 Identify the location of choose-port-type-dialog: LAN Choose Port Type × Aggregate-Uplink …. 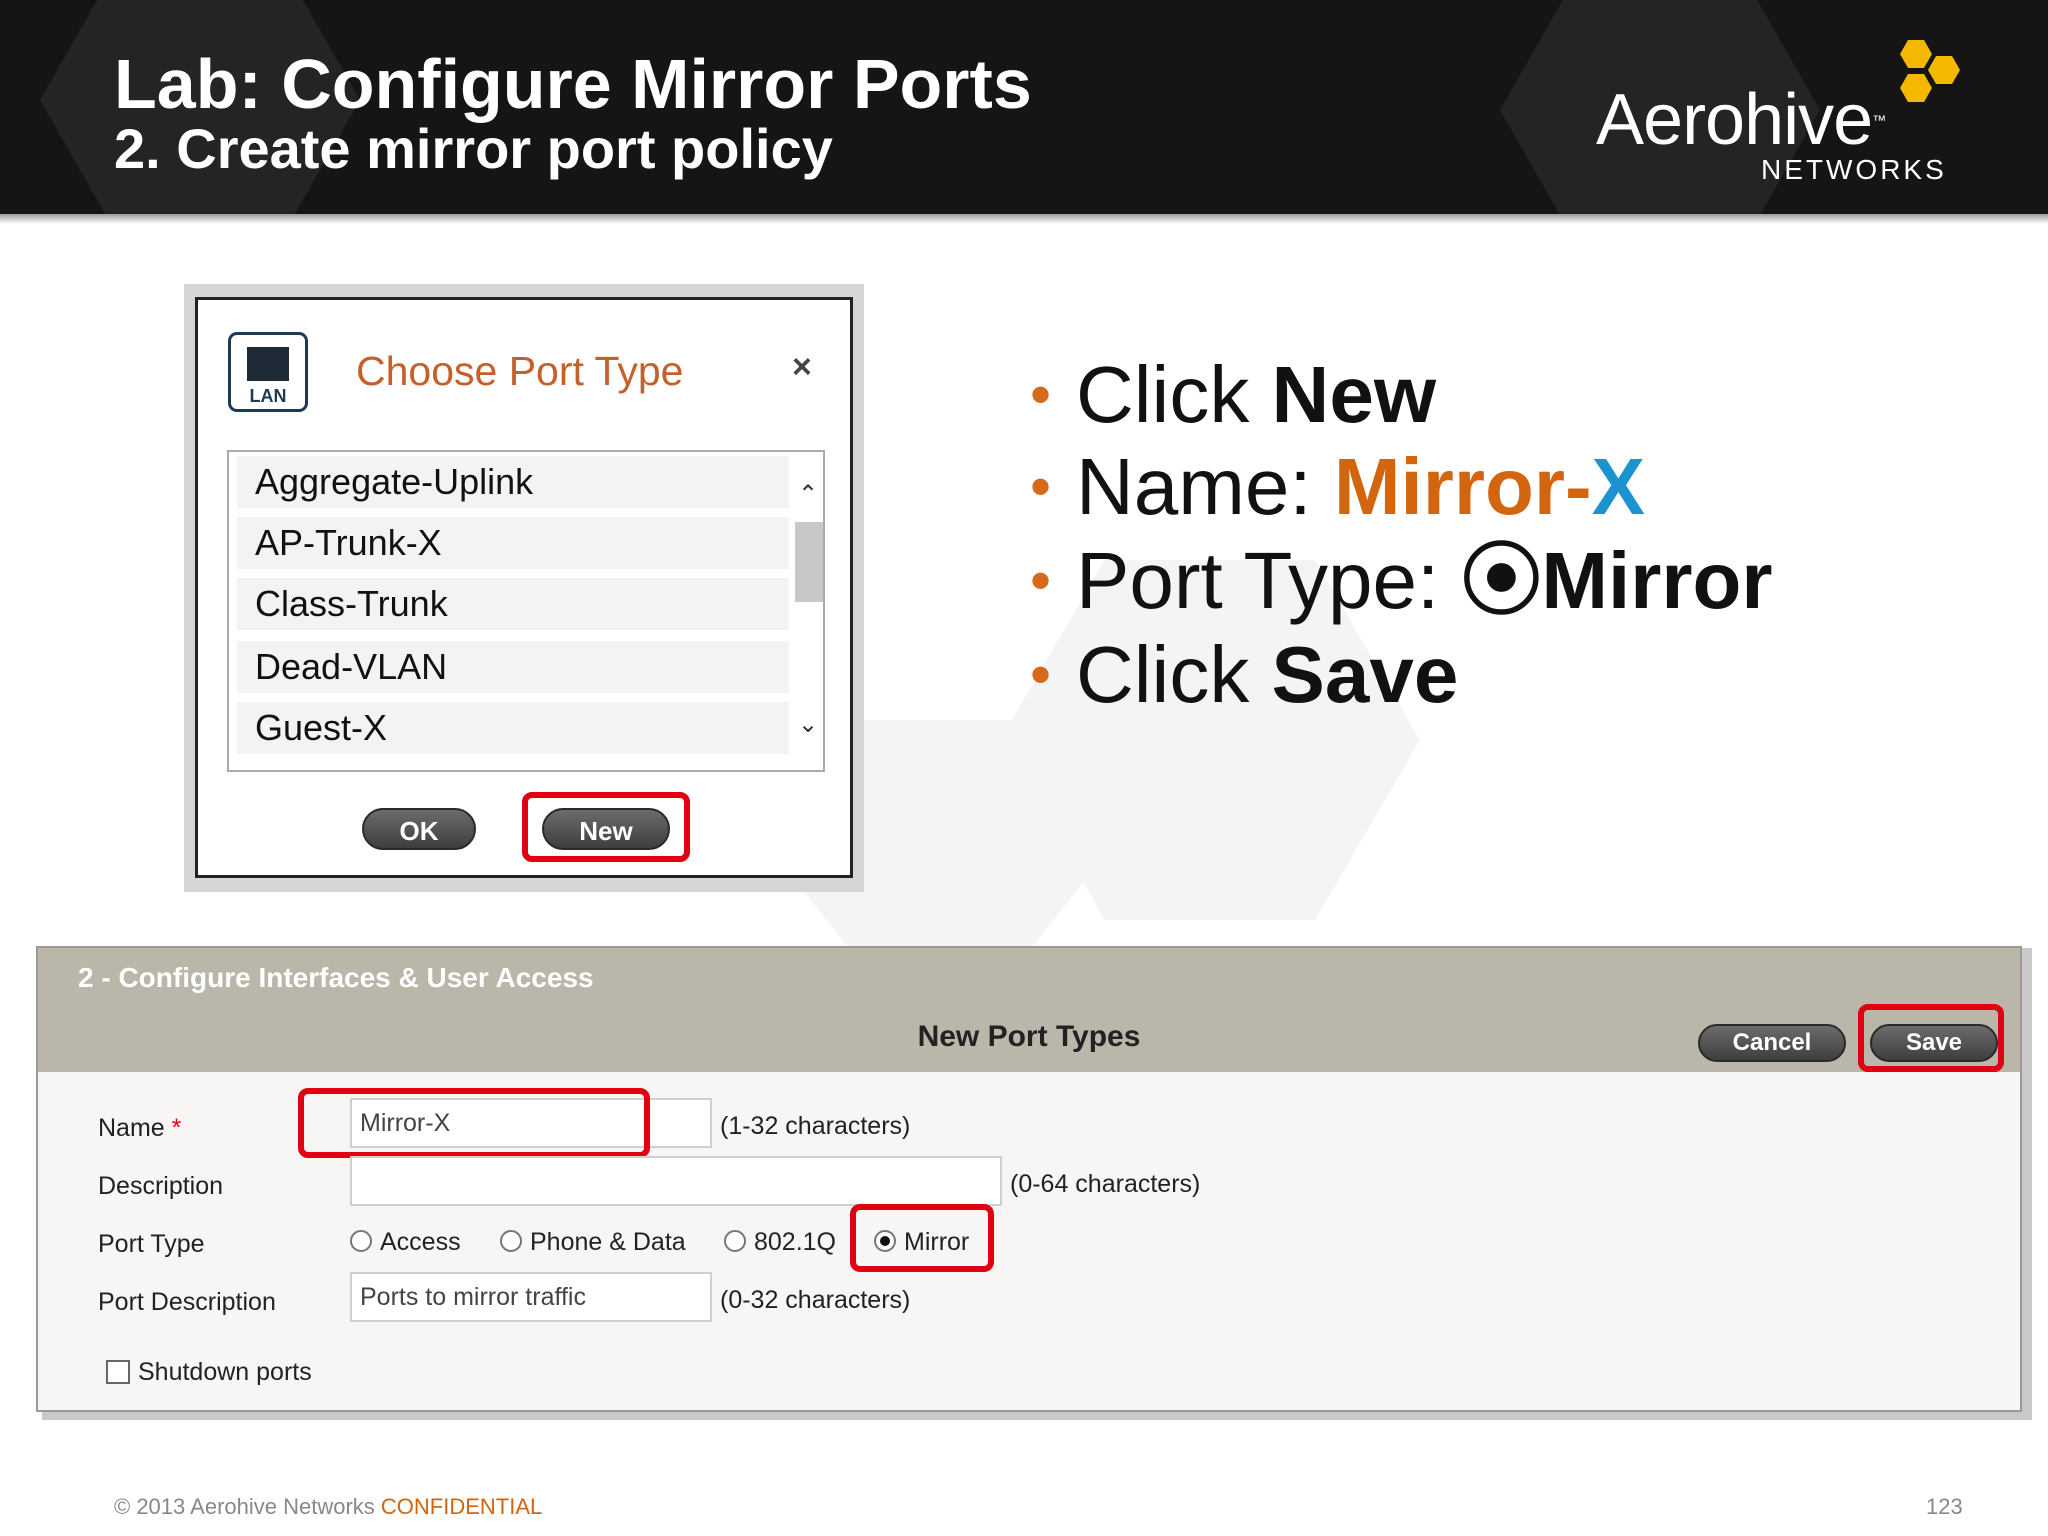
(524, 587).